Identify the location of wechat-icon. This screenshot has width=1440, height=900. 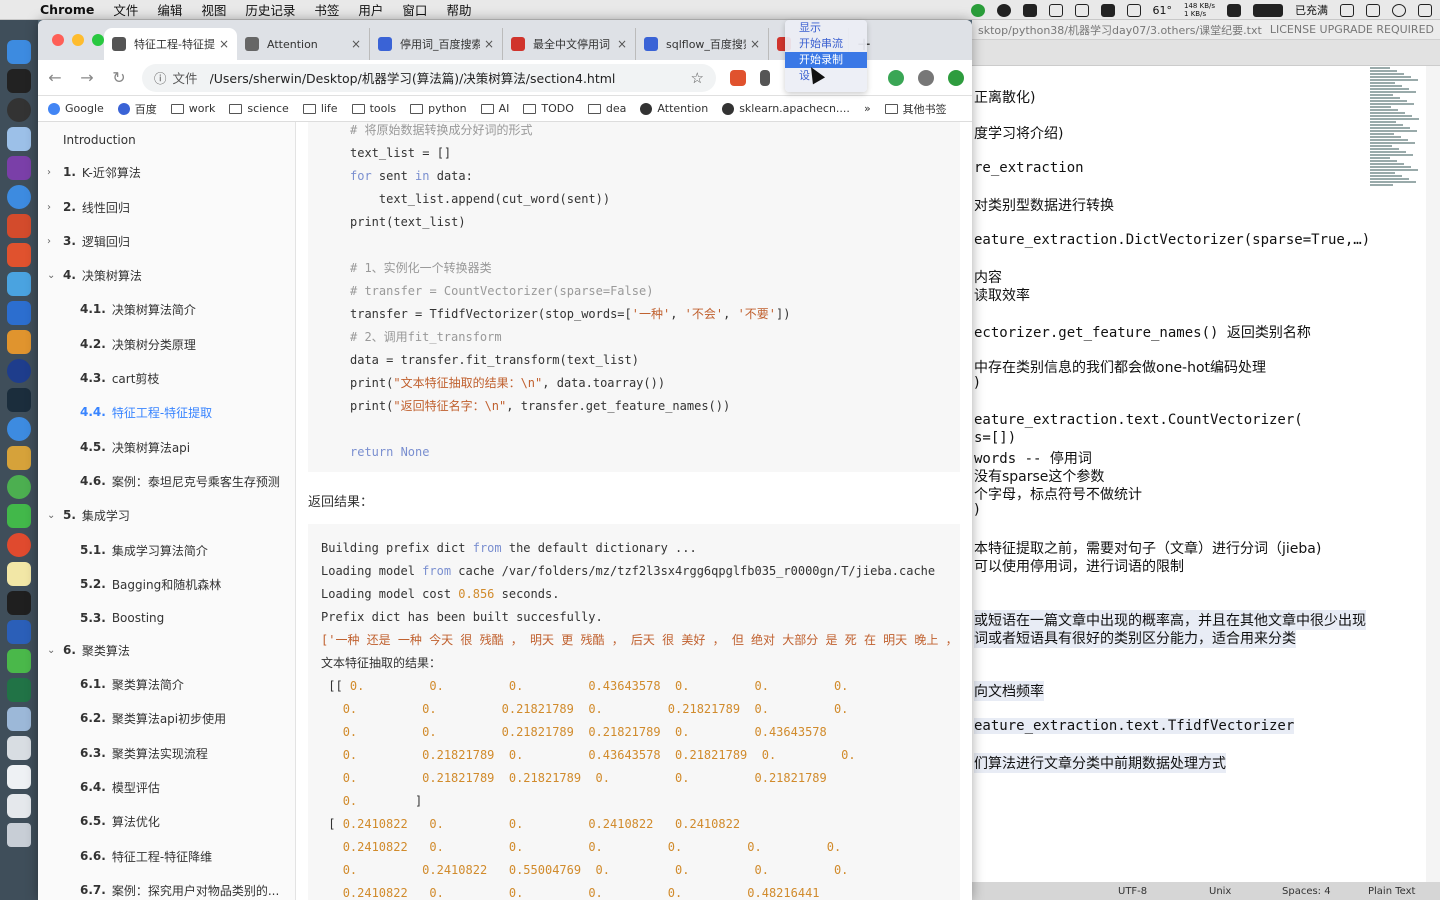
(19, 516).